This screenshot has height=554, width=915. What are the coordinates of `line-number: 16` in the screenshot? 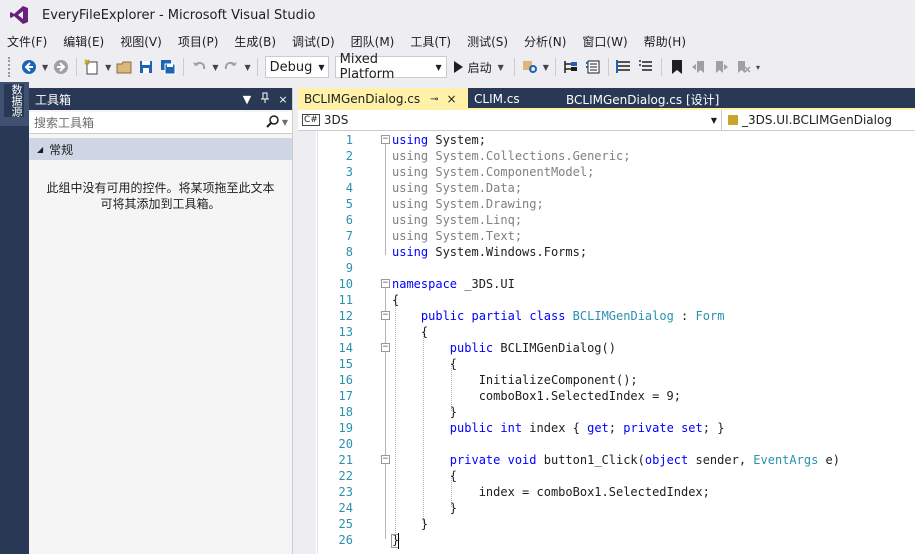 It's located at (345, 380).